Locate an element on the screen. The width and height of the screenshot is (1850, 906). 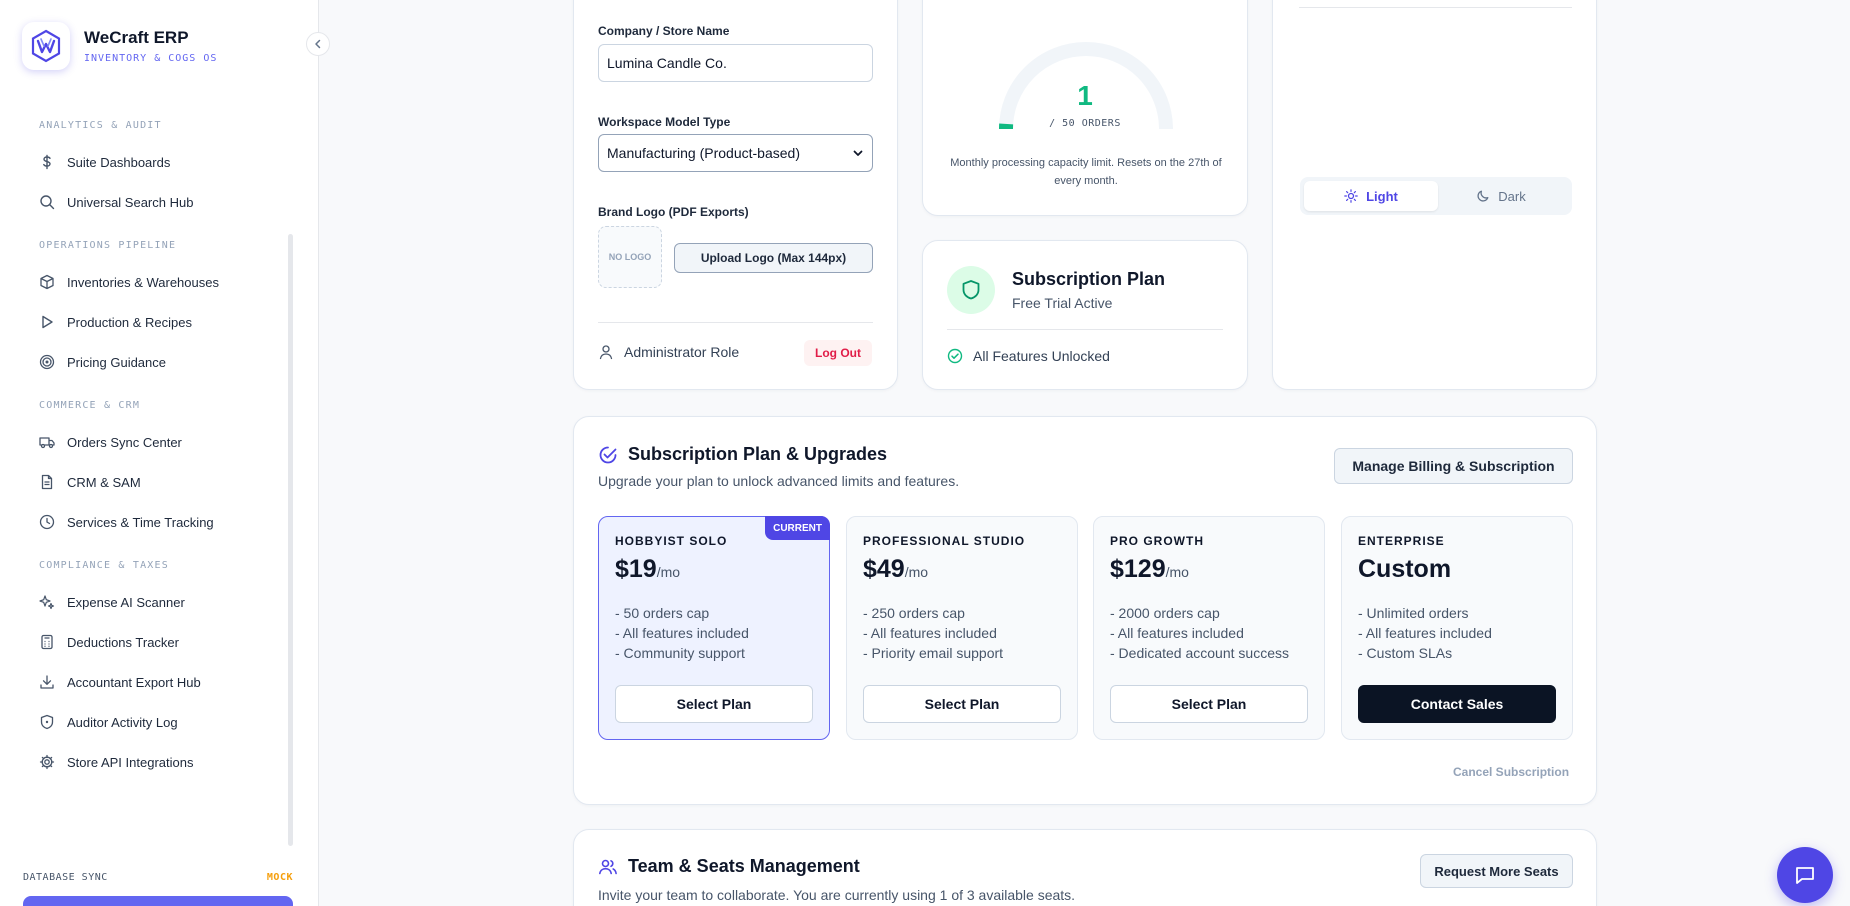
sidebar-item-auditor-log: Auditor Activity Log is located at coordinates (150, 722).